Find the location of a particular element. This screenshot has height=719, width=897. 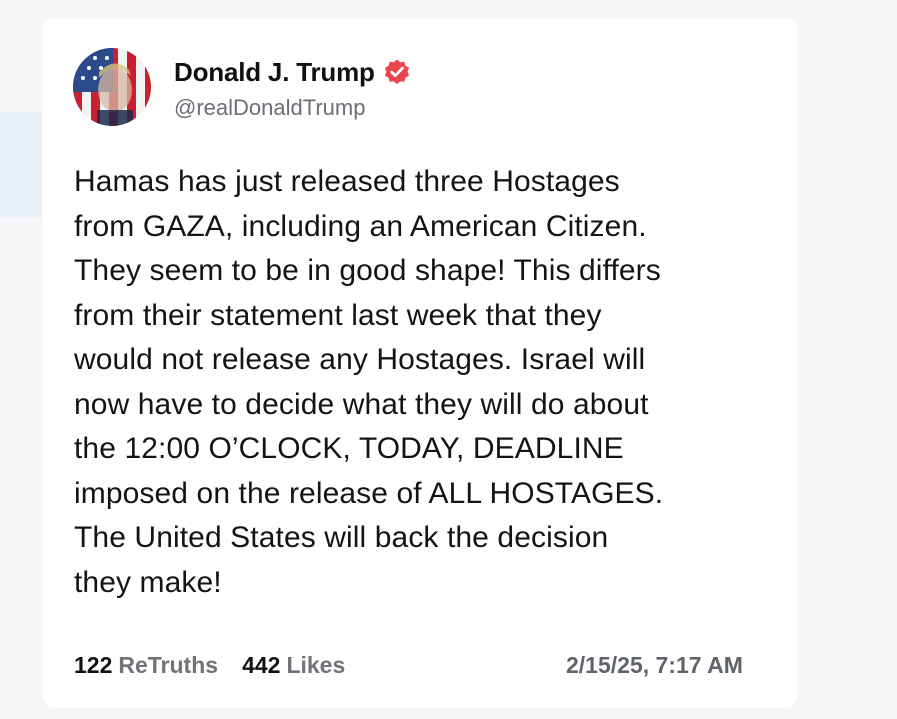

author-avatar is located at coordinates (112, 87).